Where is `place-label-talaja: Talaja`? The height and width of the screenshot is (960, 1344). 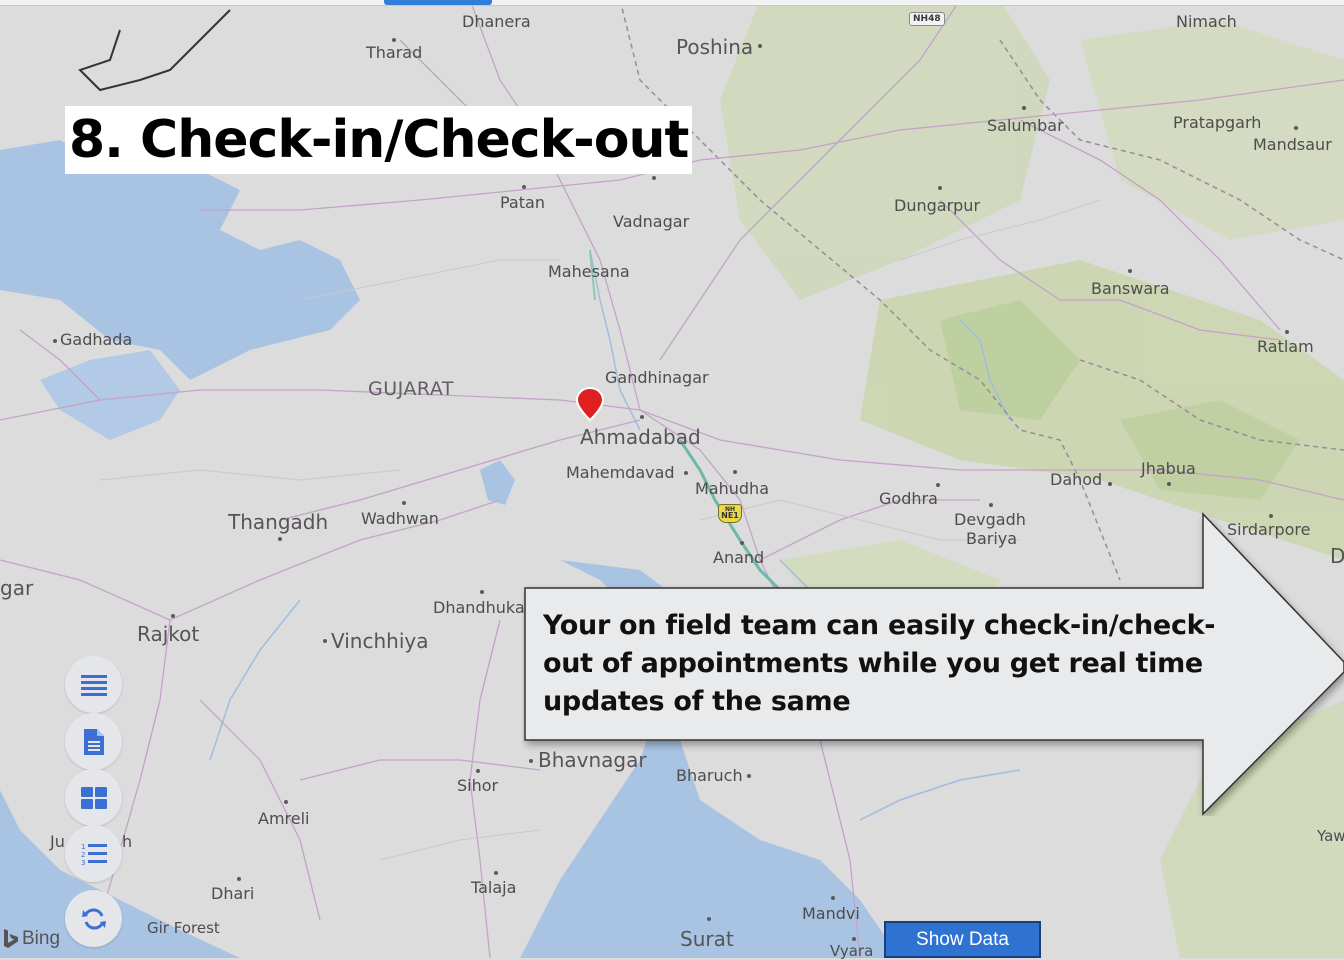
place-label-talaja: Talaja is located at coordinates (494, 887).